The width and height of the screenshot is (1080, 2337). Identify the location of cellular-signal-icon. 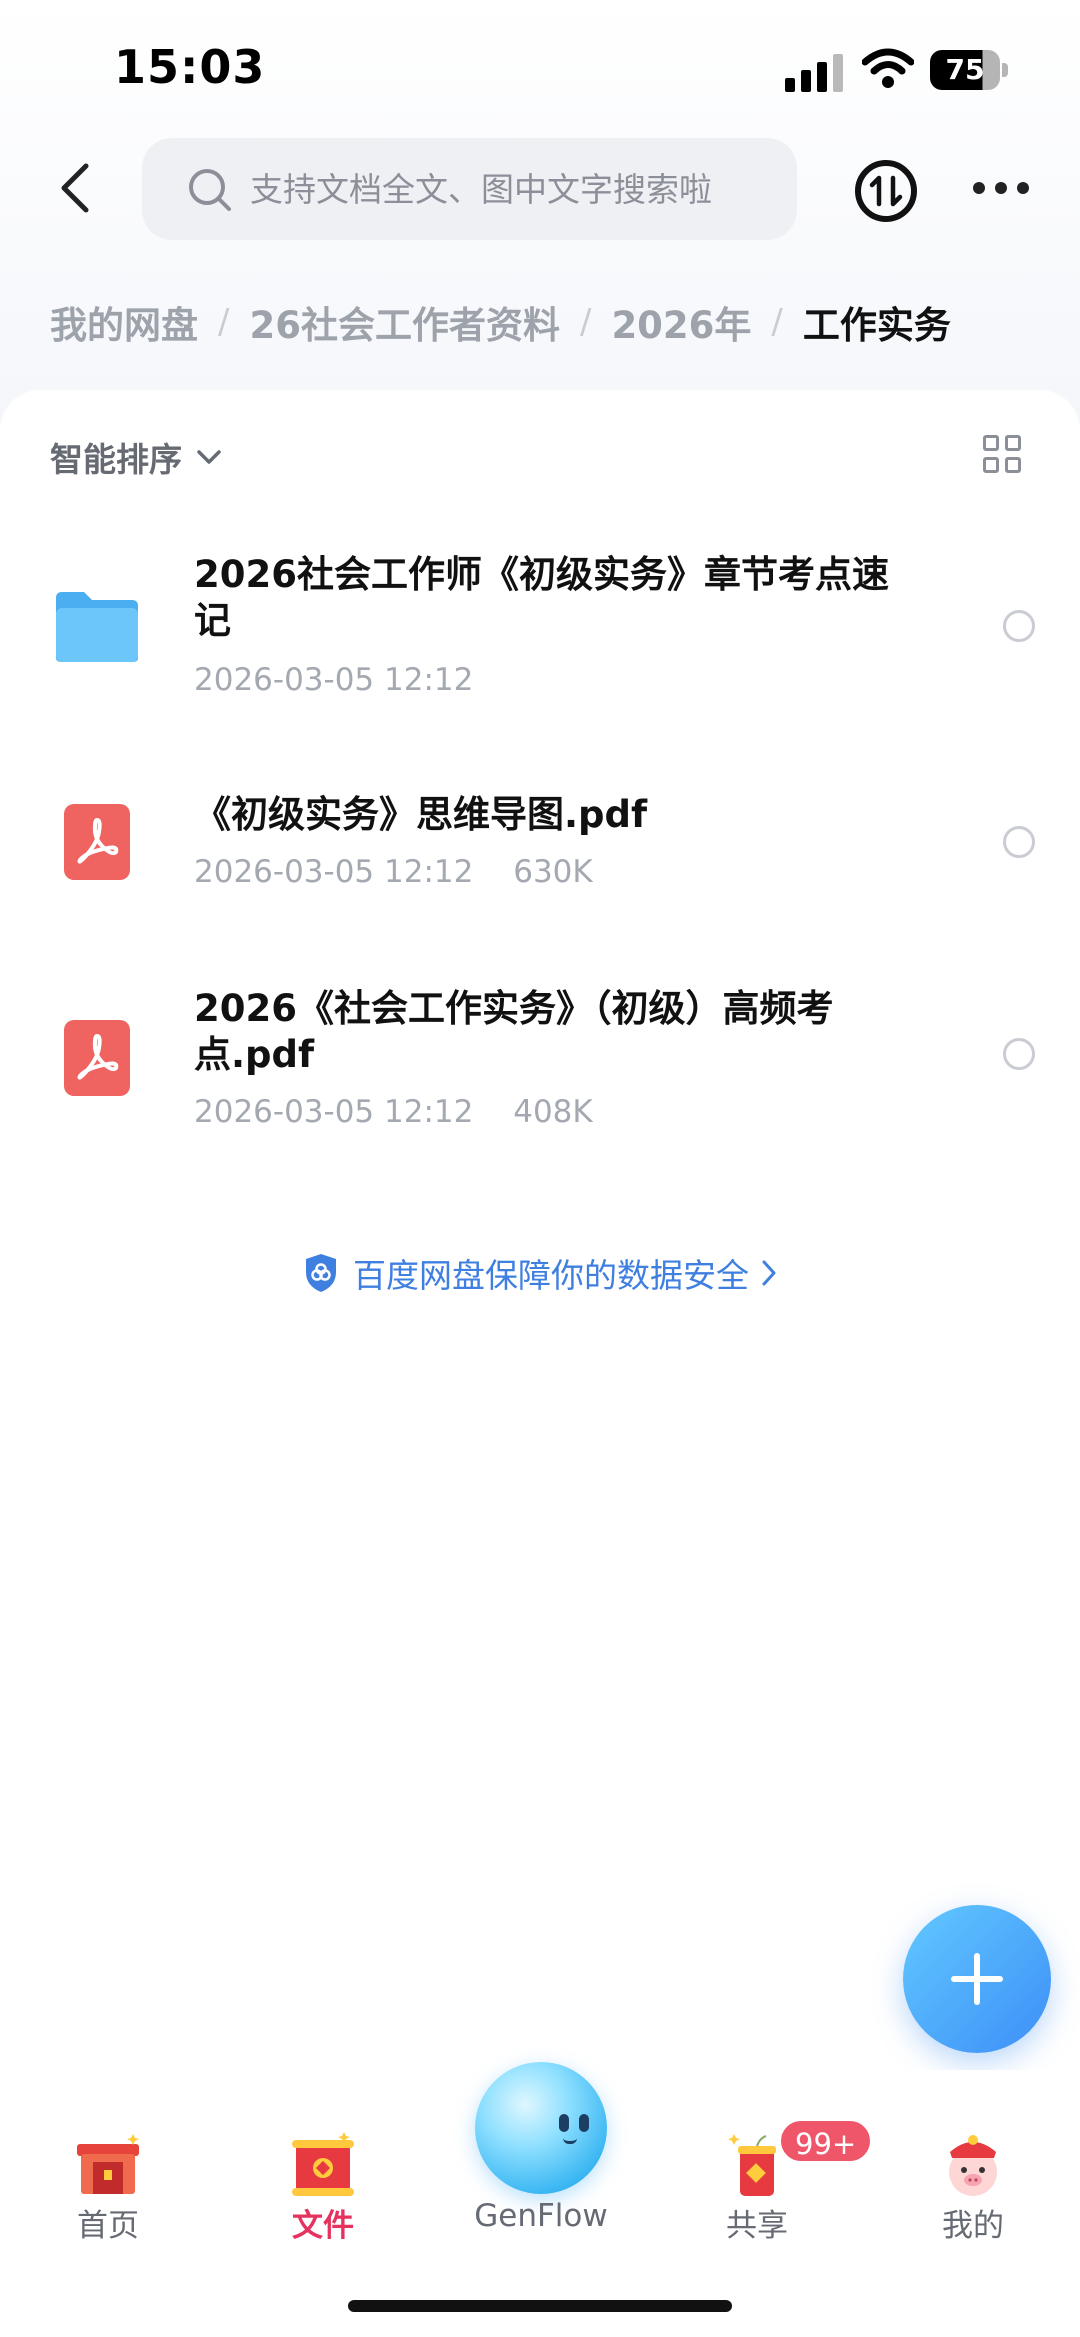
(815, 72).